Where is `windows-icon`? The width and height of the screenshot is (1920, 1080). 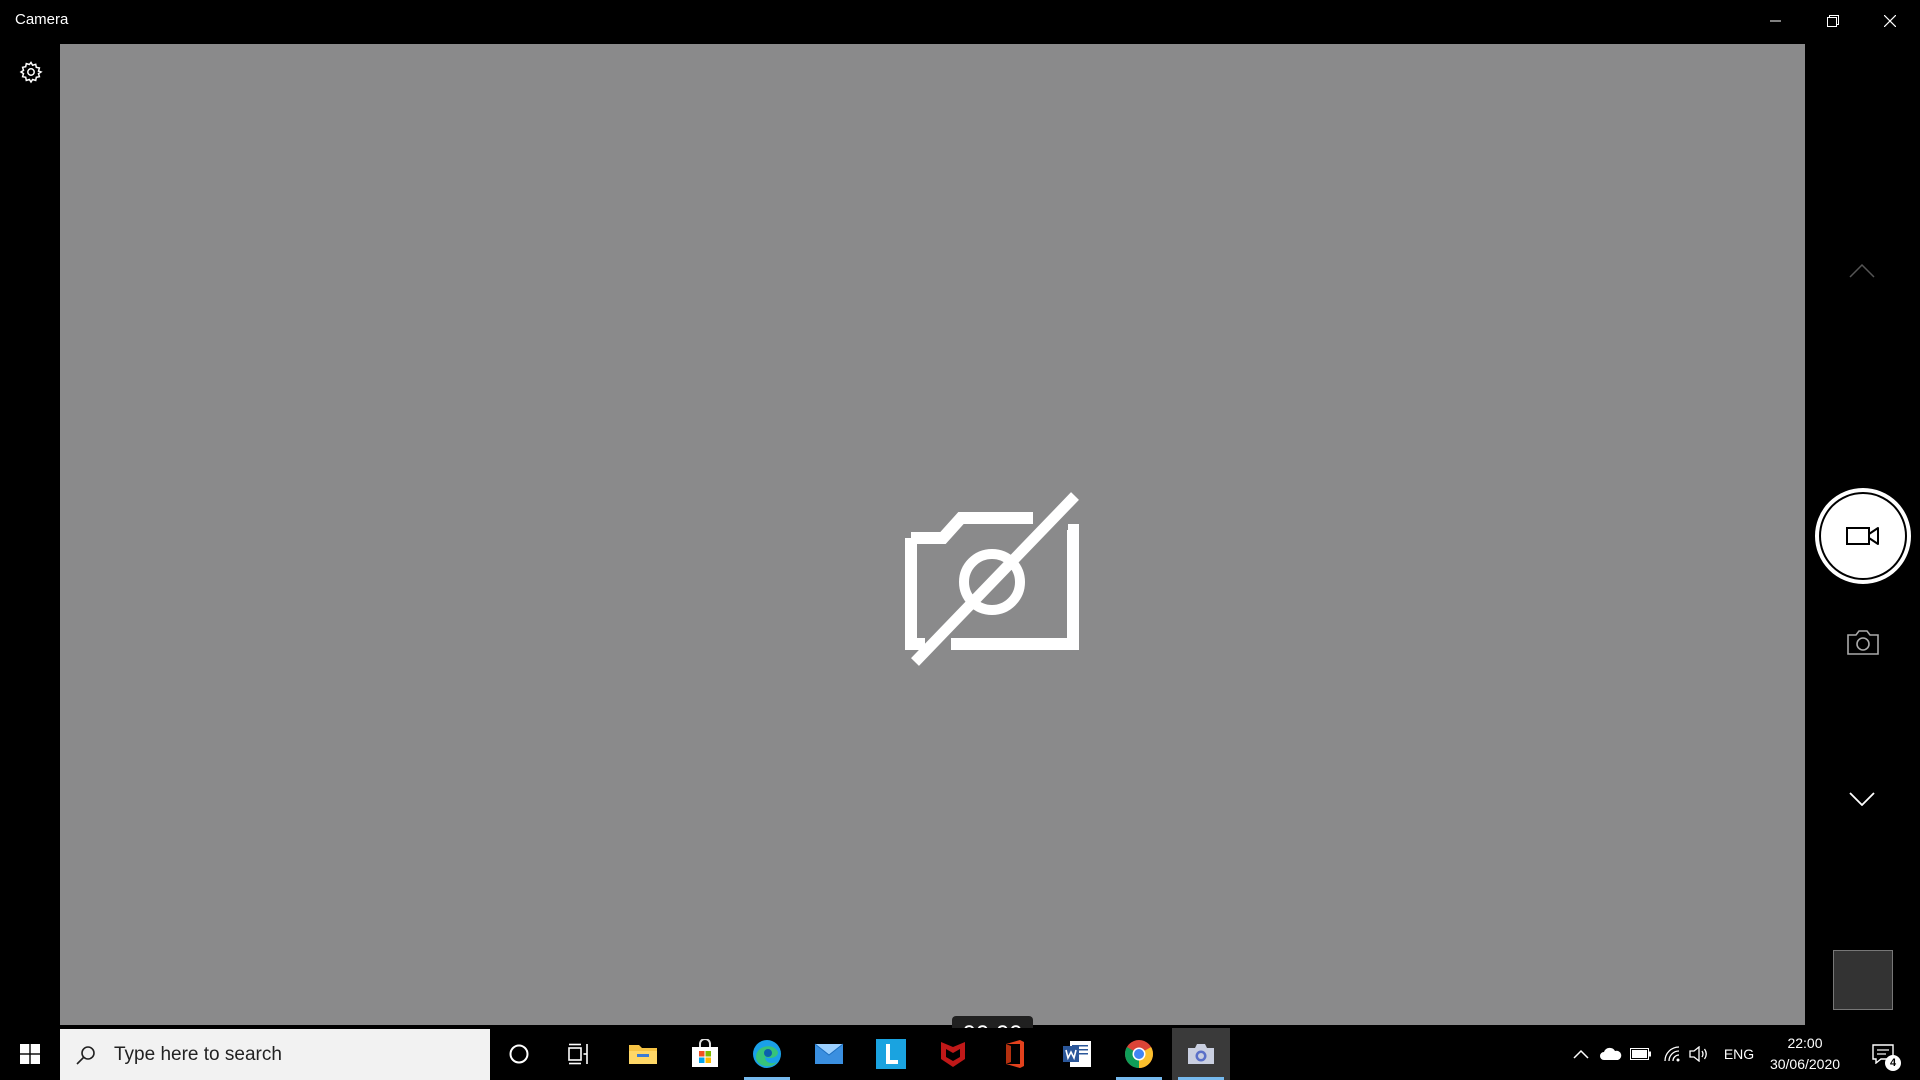 windows-icon is located at coordinates (30, 1054).